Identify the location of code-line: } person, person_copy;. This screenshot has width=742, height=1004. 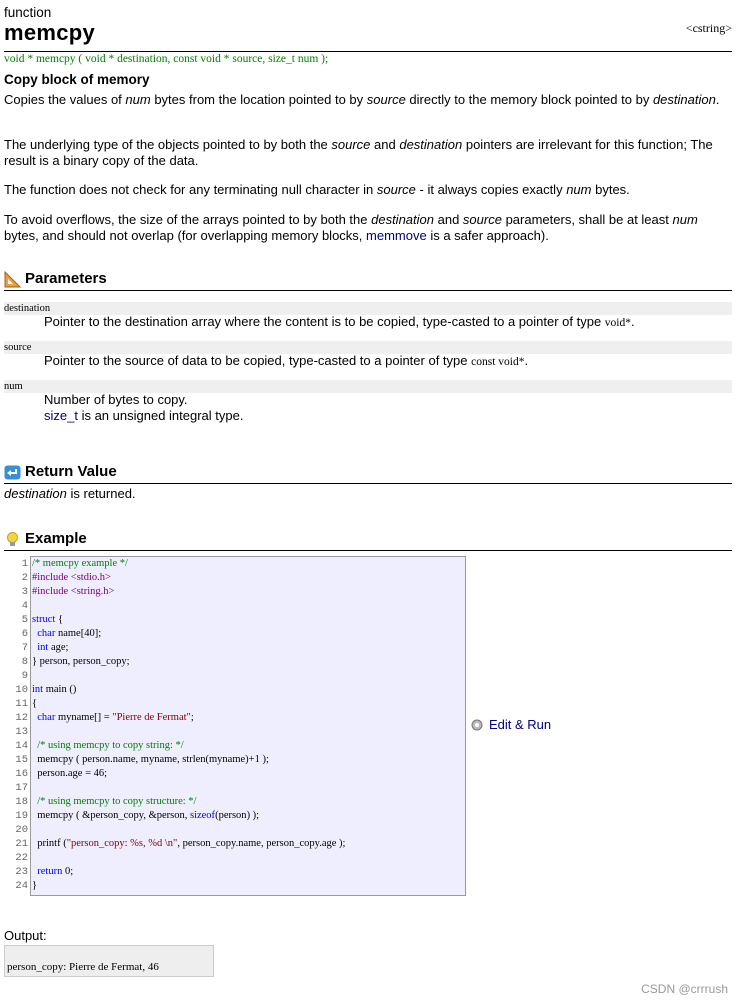
(81, 661).